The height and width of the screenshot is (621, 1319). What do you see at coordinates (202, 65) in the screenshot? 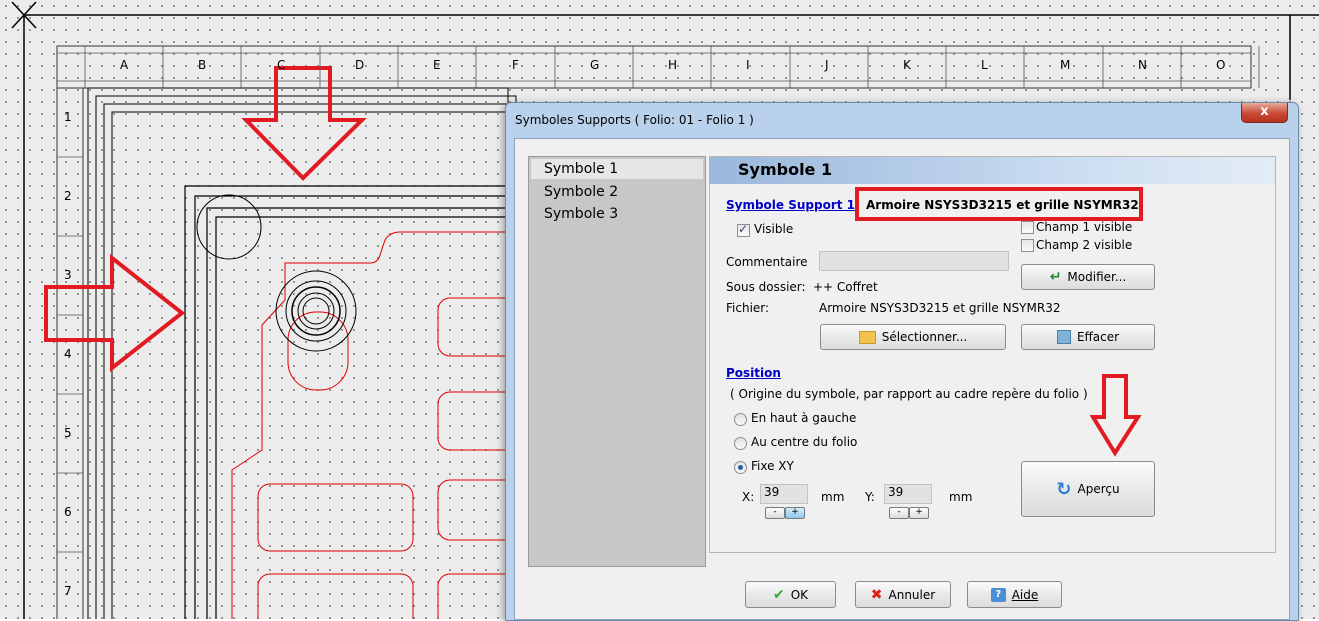
I see `column-label: B` at bounding box center [202, 65].